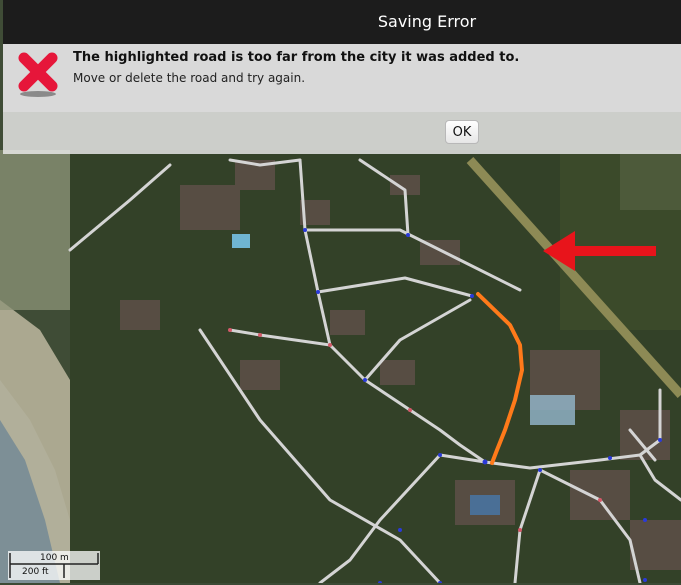 The width and height of the screenshot is (681, 585). Describe the element at coordinates (189, 78) in the screenshot. I see `error-message-detail: Move or delete the road and try again.` at that location.